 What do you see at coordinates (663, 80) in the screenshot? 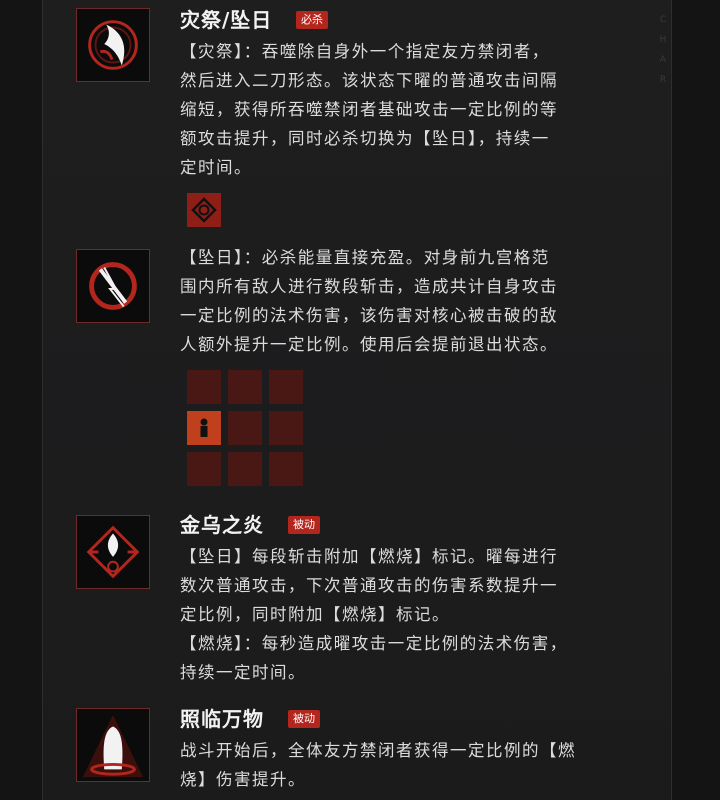
I see `edge-letter: R` at bounding box center [663, 80].